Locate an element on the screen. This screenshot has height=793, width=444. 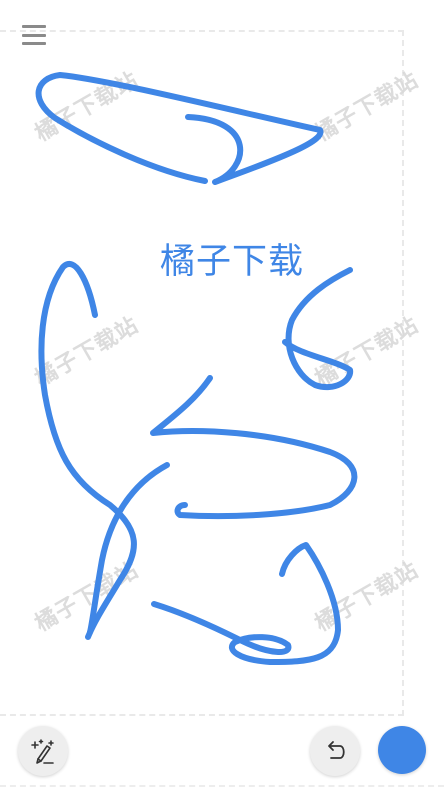
undo-icon is located at coordinates (336, 750).